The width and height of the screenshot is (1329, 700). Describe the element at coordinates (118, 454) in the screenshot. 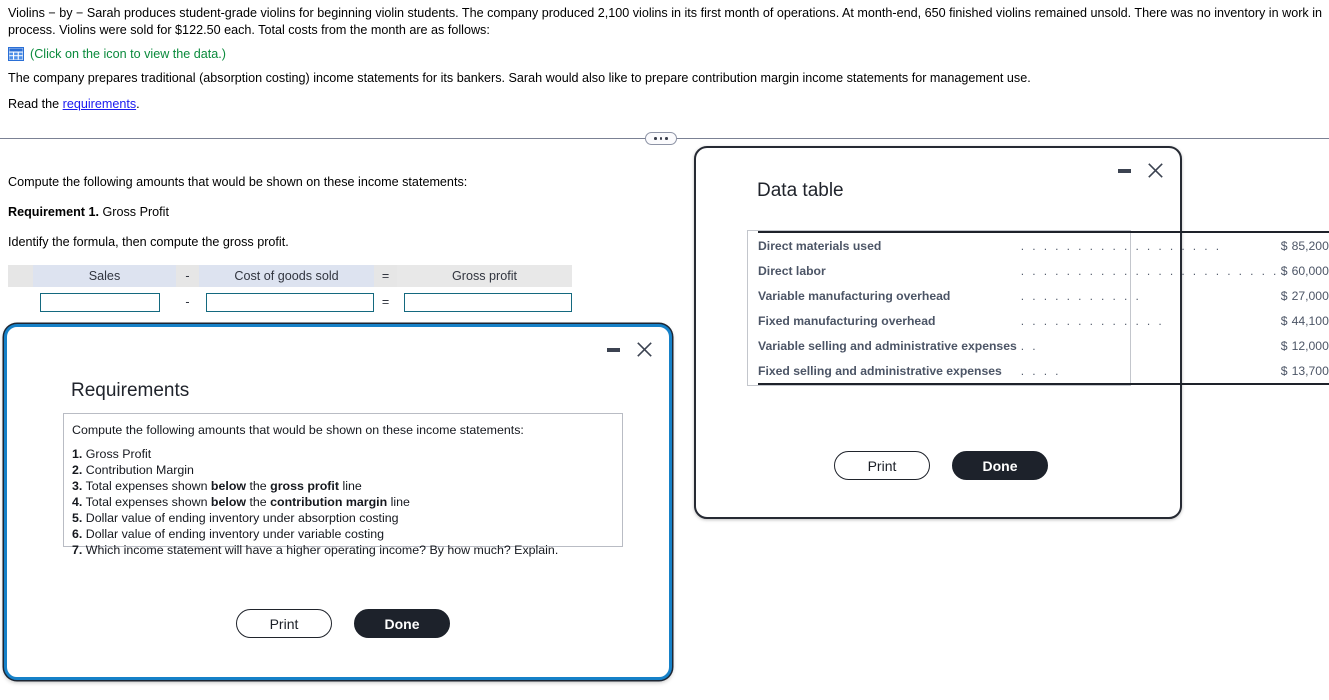

I see `requirement-item-text: Gross Profit` at that location.